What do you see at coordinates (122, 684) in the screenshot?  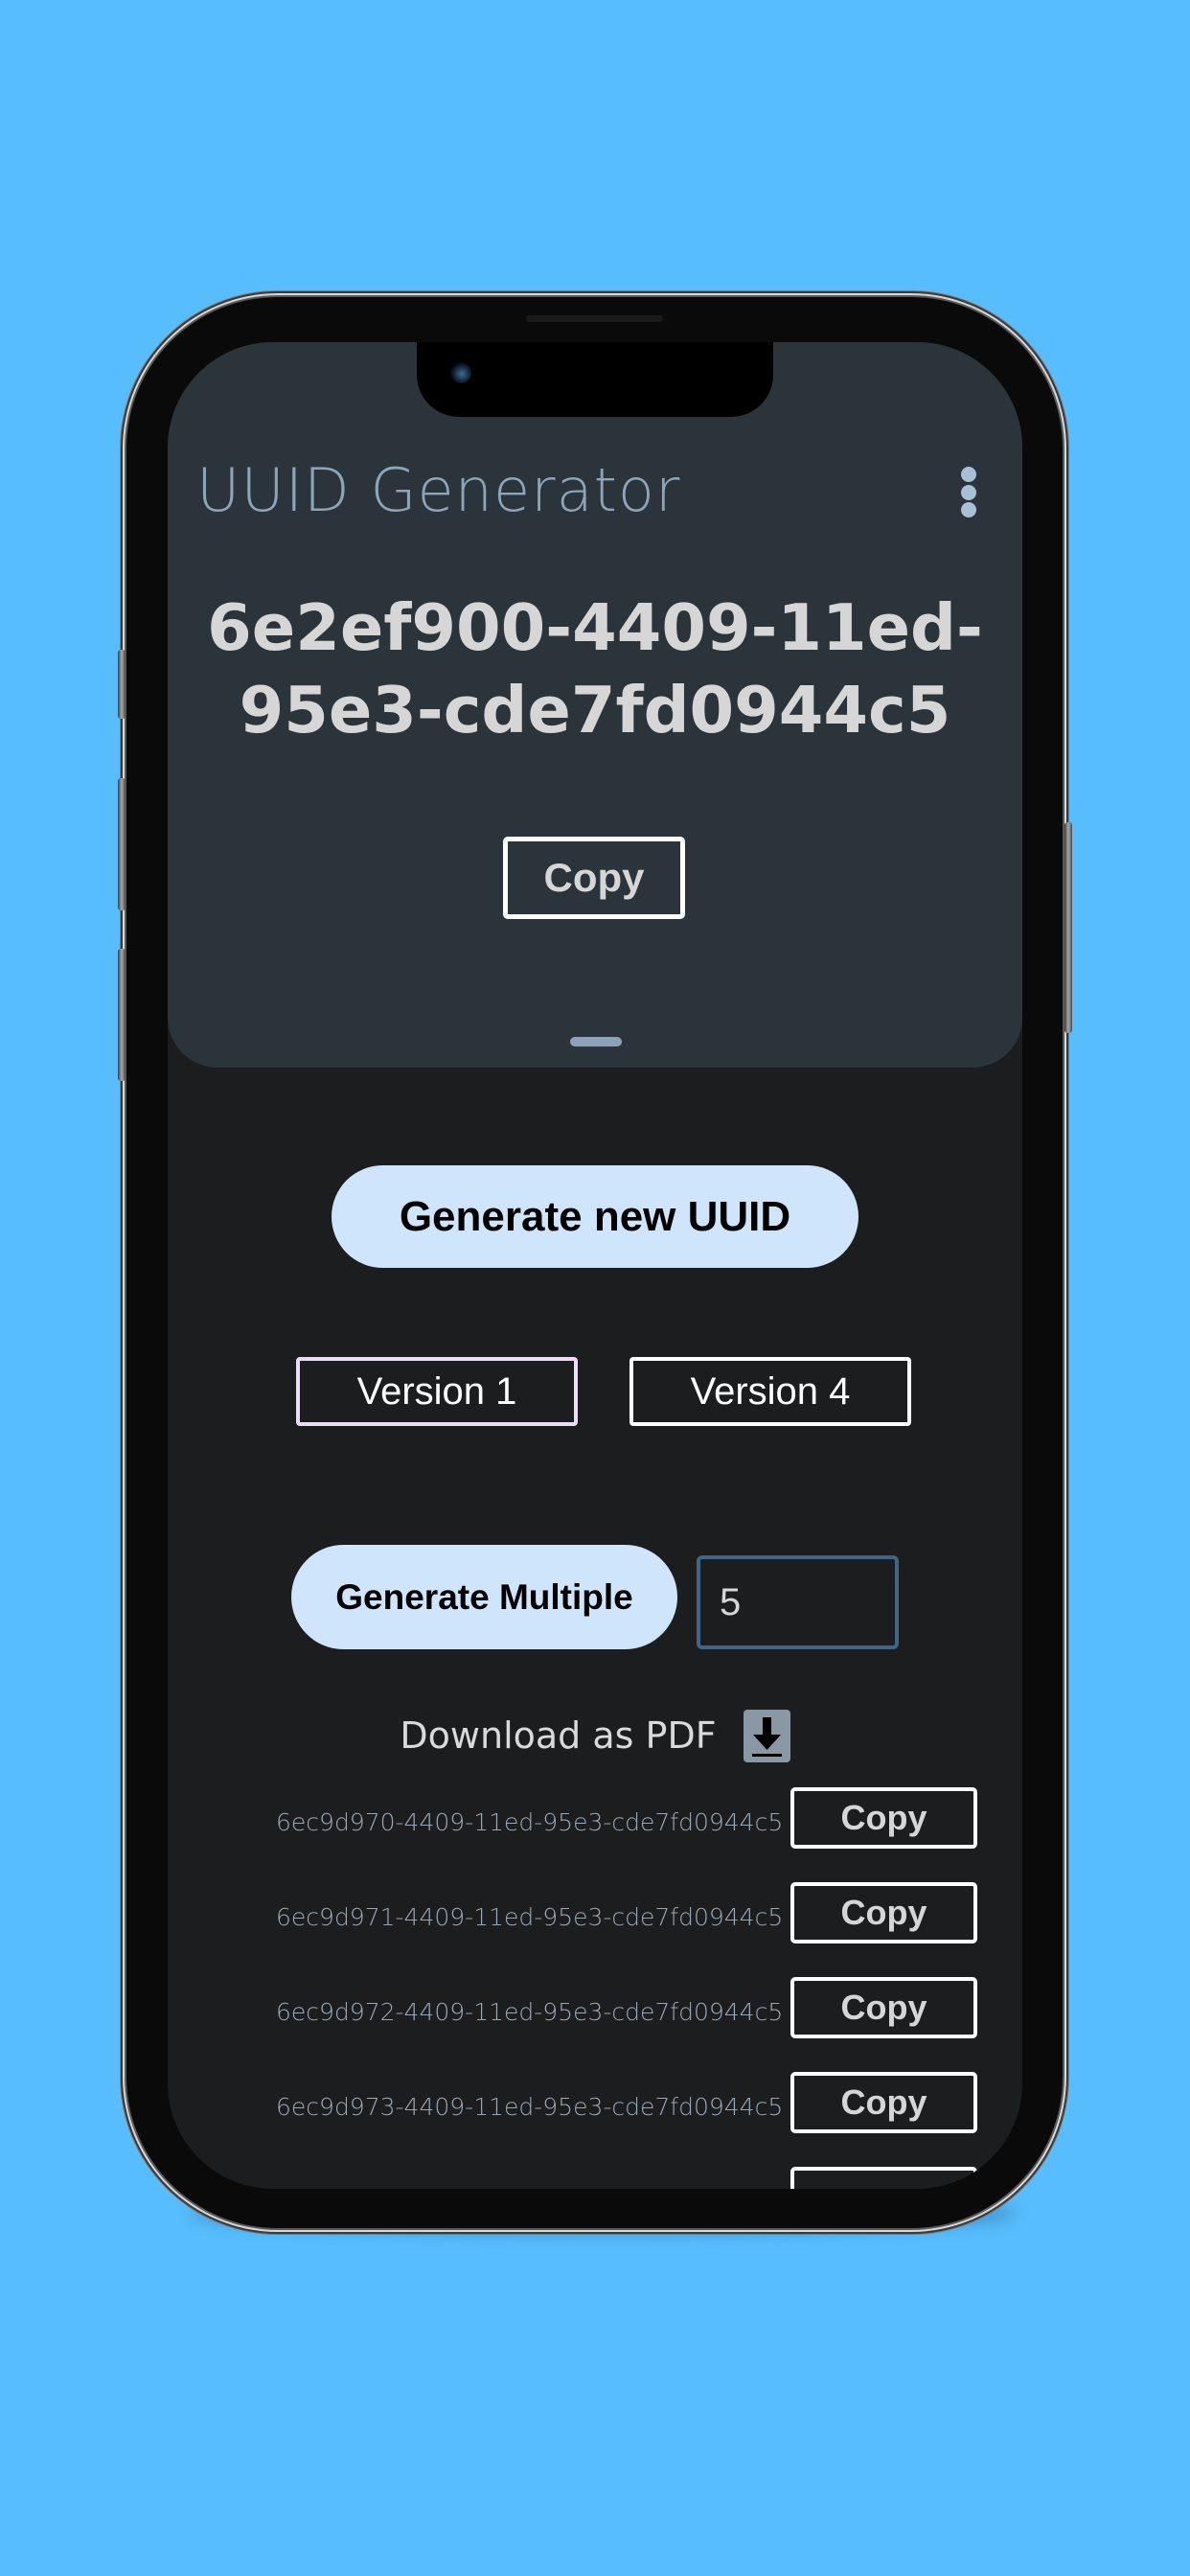 I see `phone-side-button` at bounding box center [122, 684].